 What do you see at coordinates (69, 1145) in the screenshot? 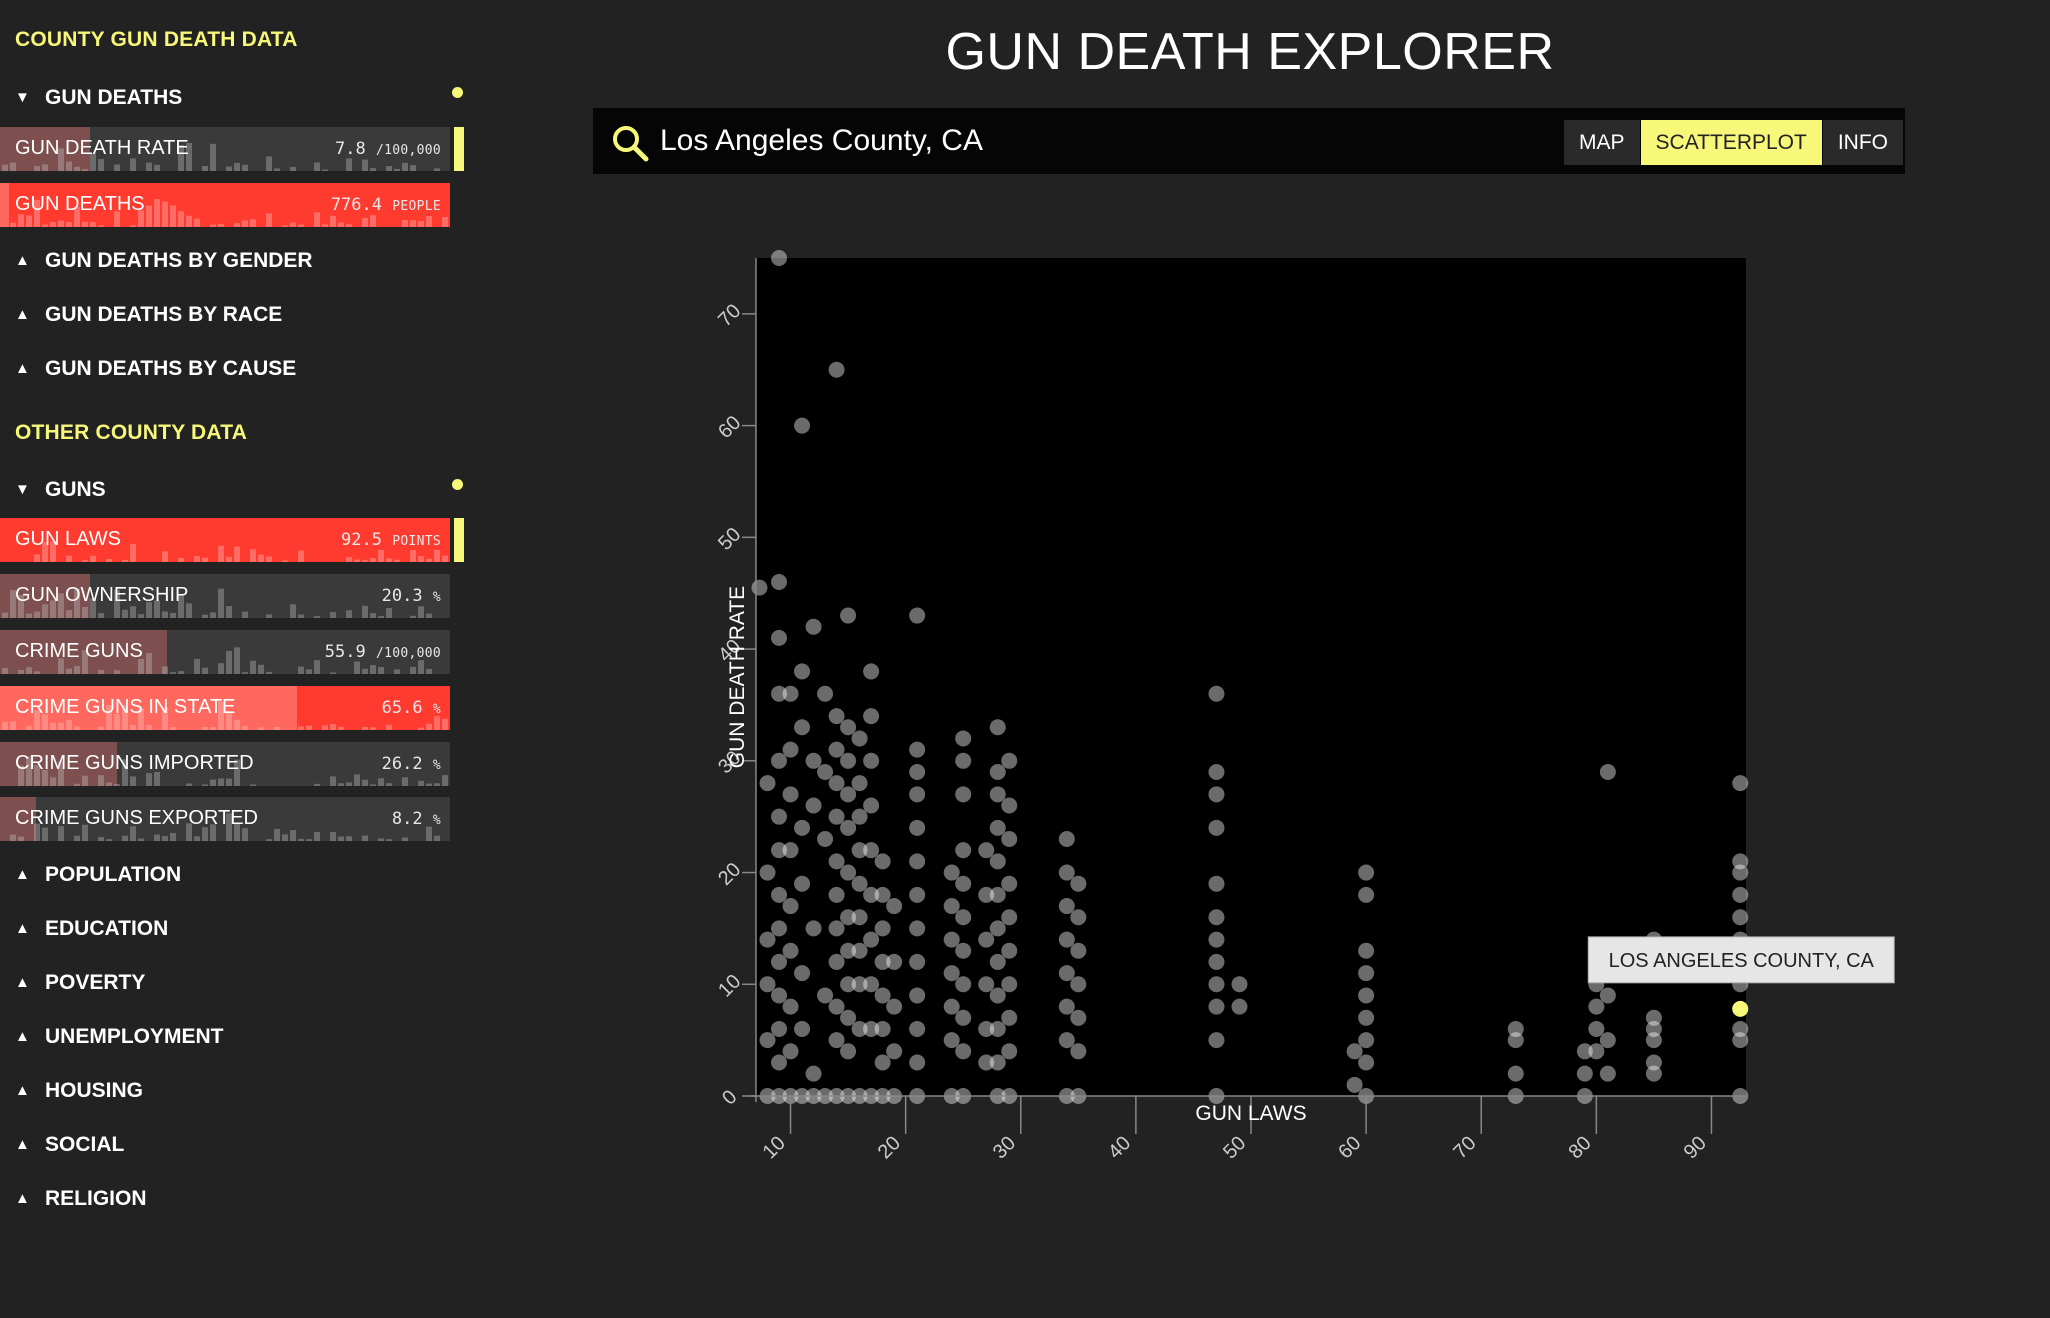
I see `group-social: ▲ SOCIAL` at bounding box center [69, 1145].